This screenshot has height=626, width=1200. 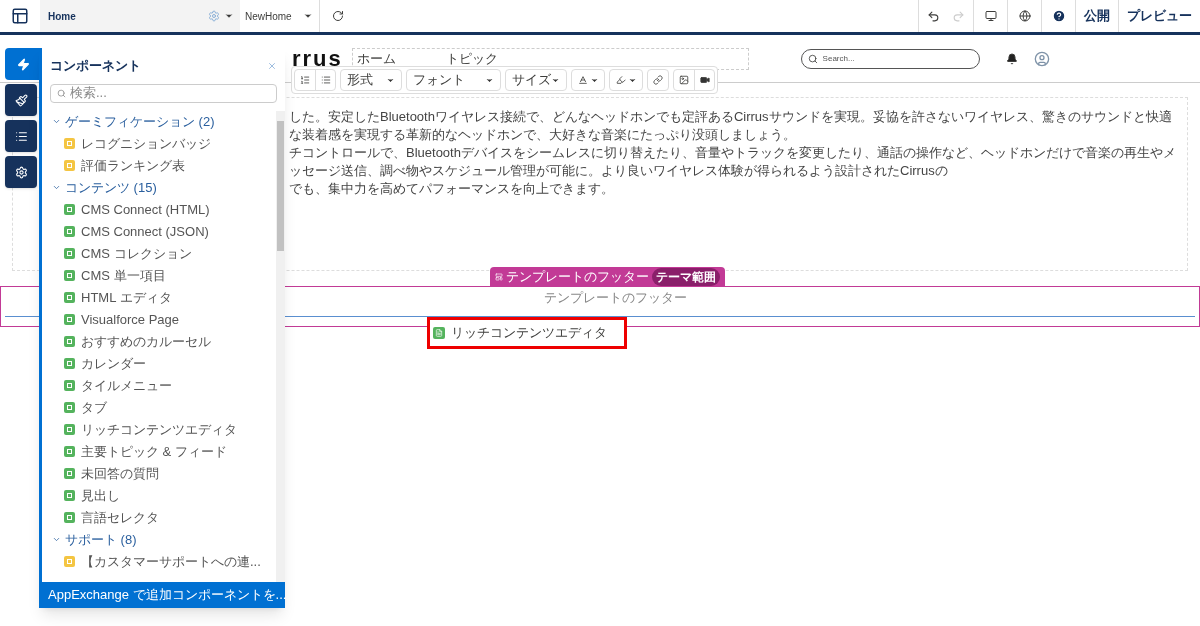 I want to click on component-item: レコグニションバッジ, so click(x=159, y=143).